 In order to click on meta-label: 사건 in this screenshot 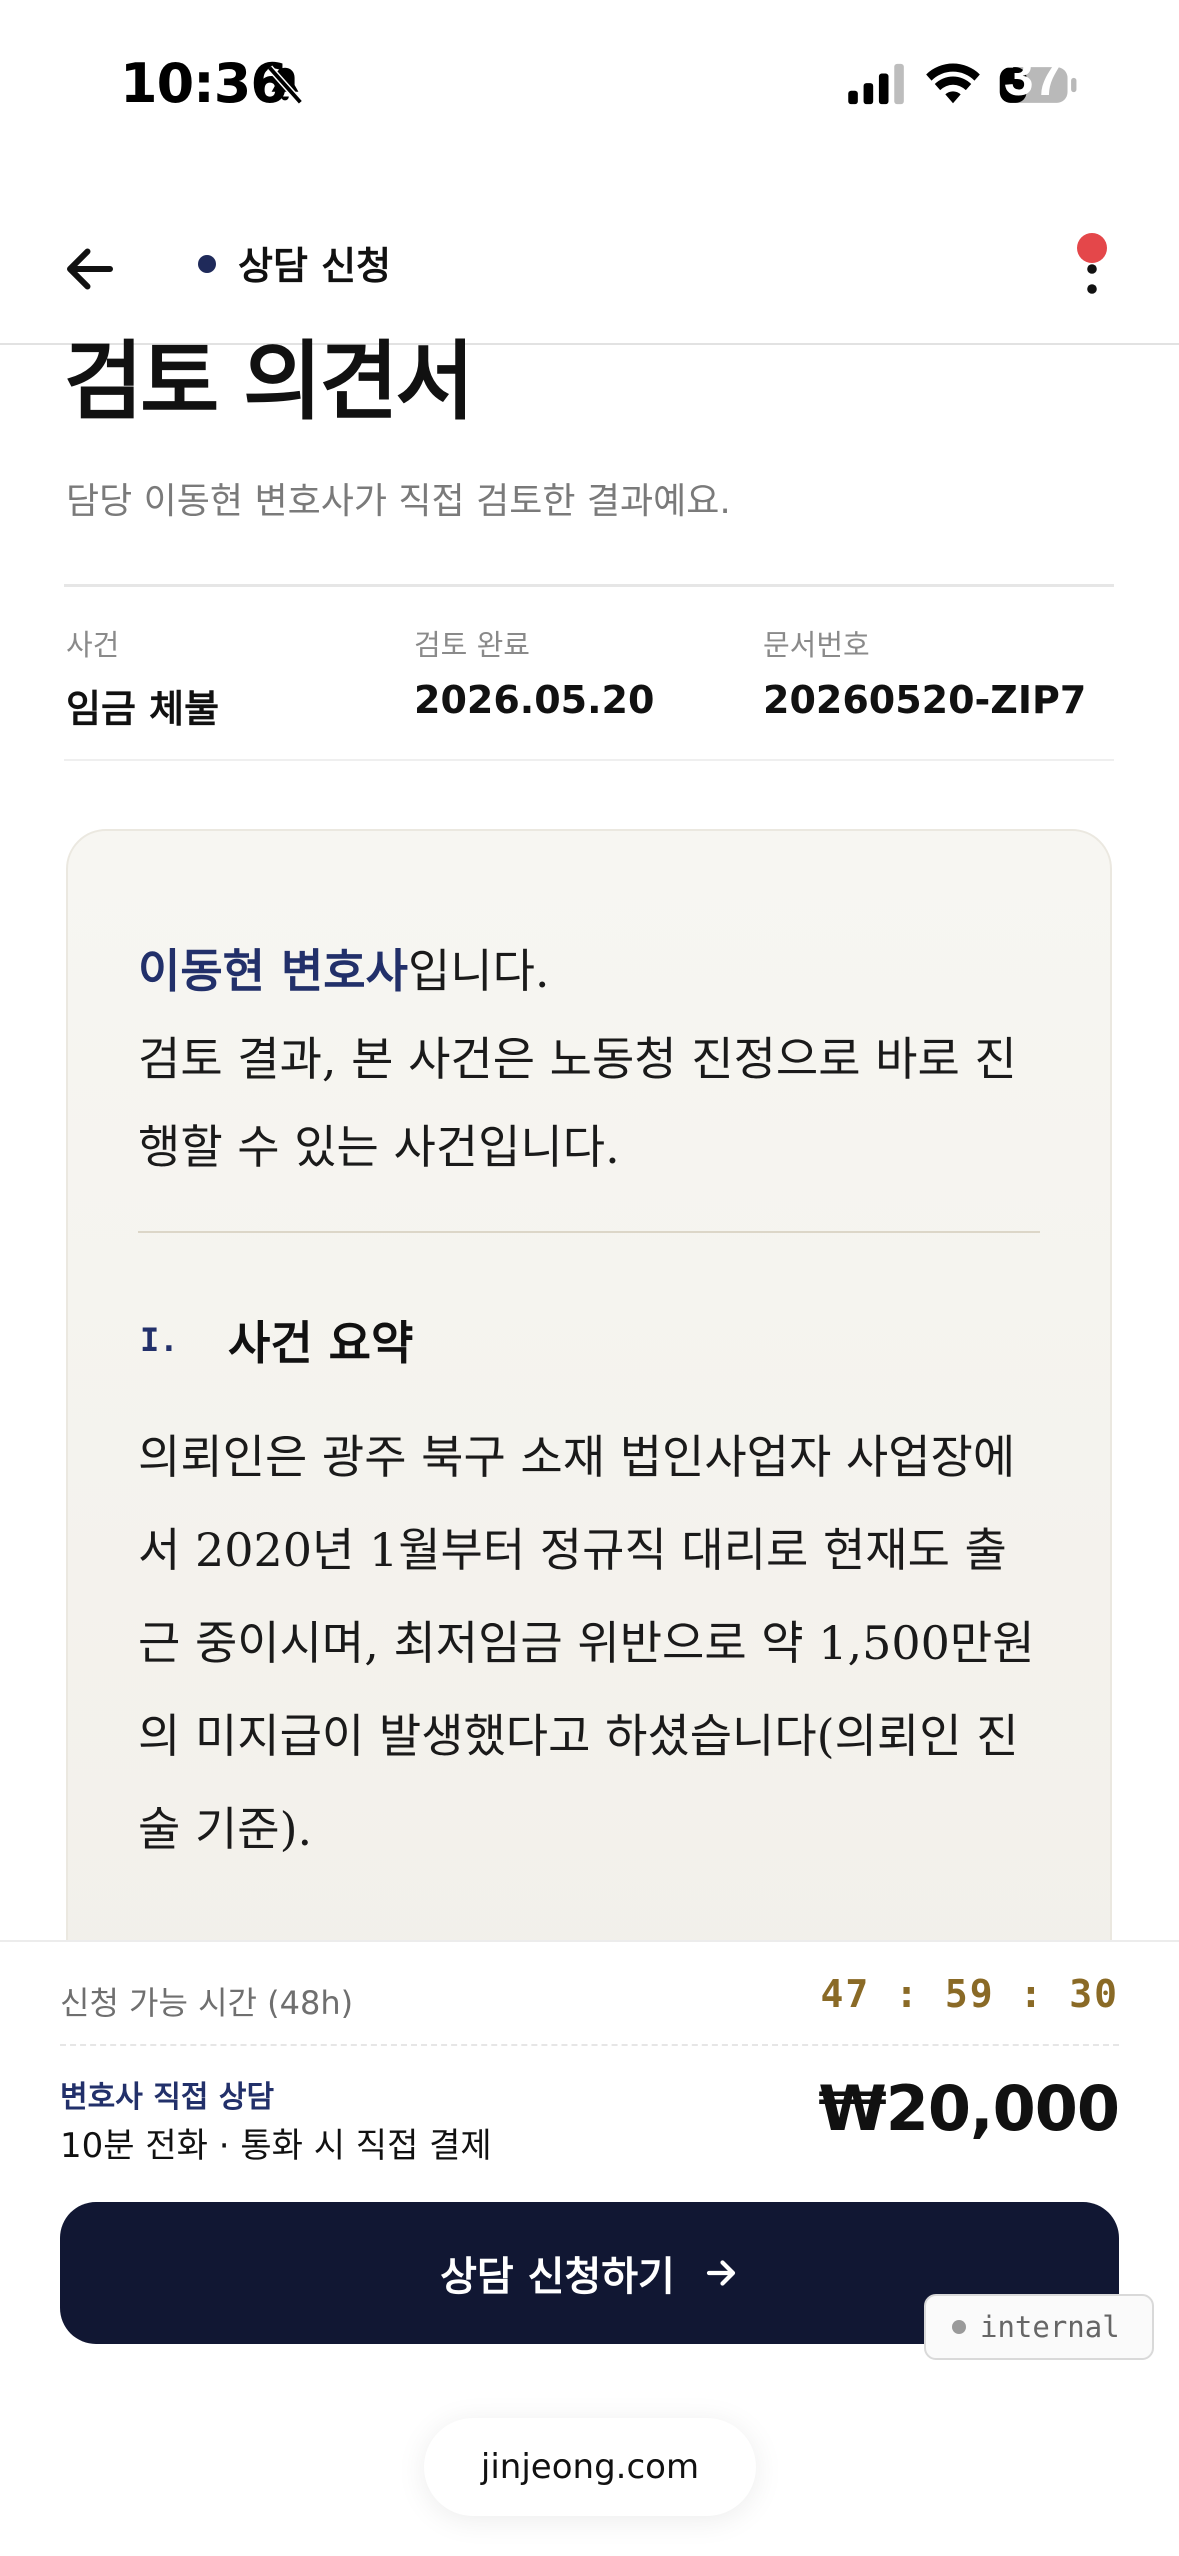, I will do `click(93, 645)`.